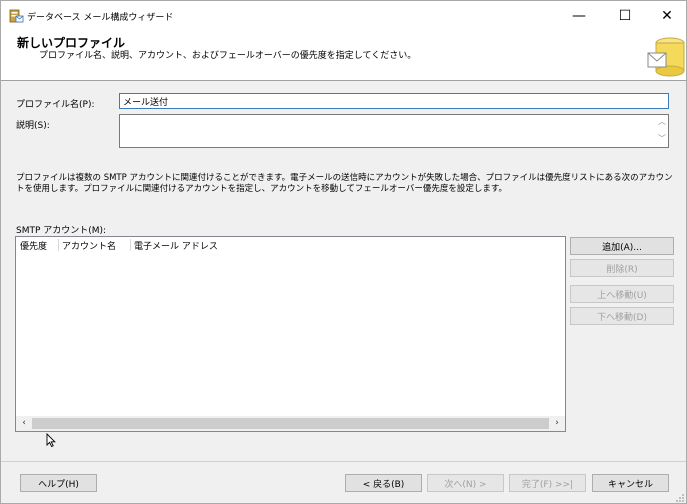 The image size is (687, 504). Describe the element at coordinates (547, 483) in the screenshot. I see `finish-button: 完了(F) >>|` at that location.